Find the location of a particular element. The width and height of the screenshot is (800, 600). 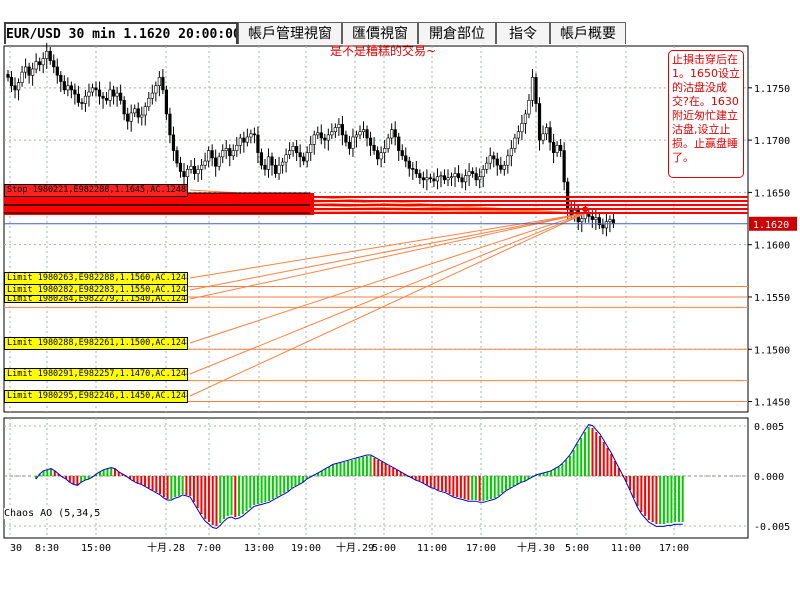

y-tick-label: 1.1450 is located at coordinates (772, 403).